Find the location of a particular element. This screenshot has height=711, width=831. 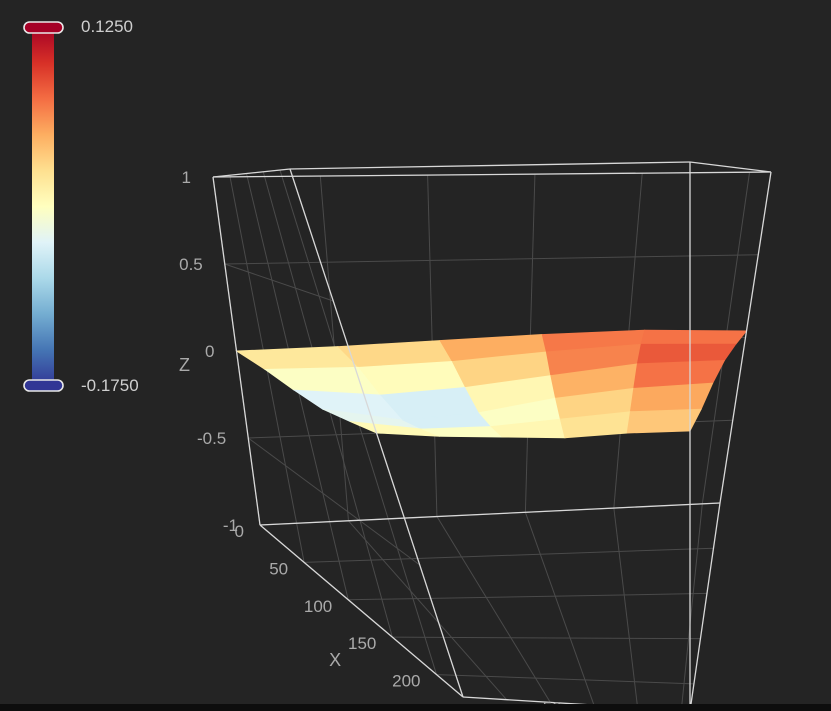

z-tick-label: 0 is located at coordinates (209, 351).